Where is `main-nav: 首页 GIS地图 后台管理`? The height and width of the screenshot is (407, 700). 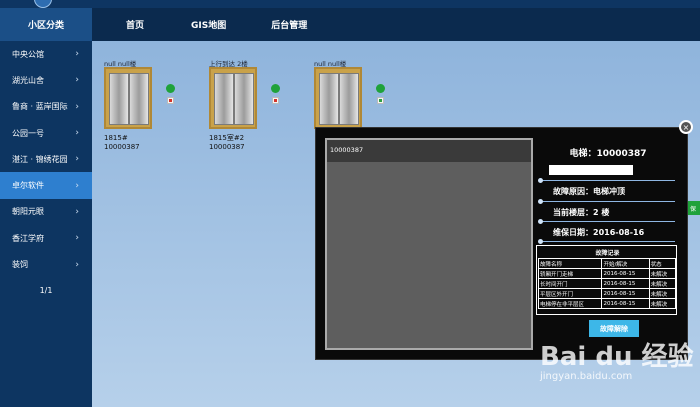
main-nav: 首页 GIS地图 后台管理 is located at coordinates (199, 24).